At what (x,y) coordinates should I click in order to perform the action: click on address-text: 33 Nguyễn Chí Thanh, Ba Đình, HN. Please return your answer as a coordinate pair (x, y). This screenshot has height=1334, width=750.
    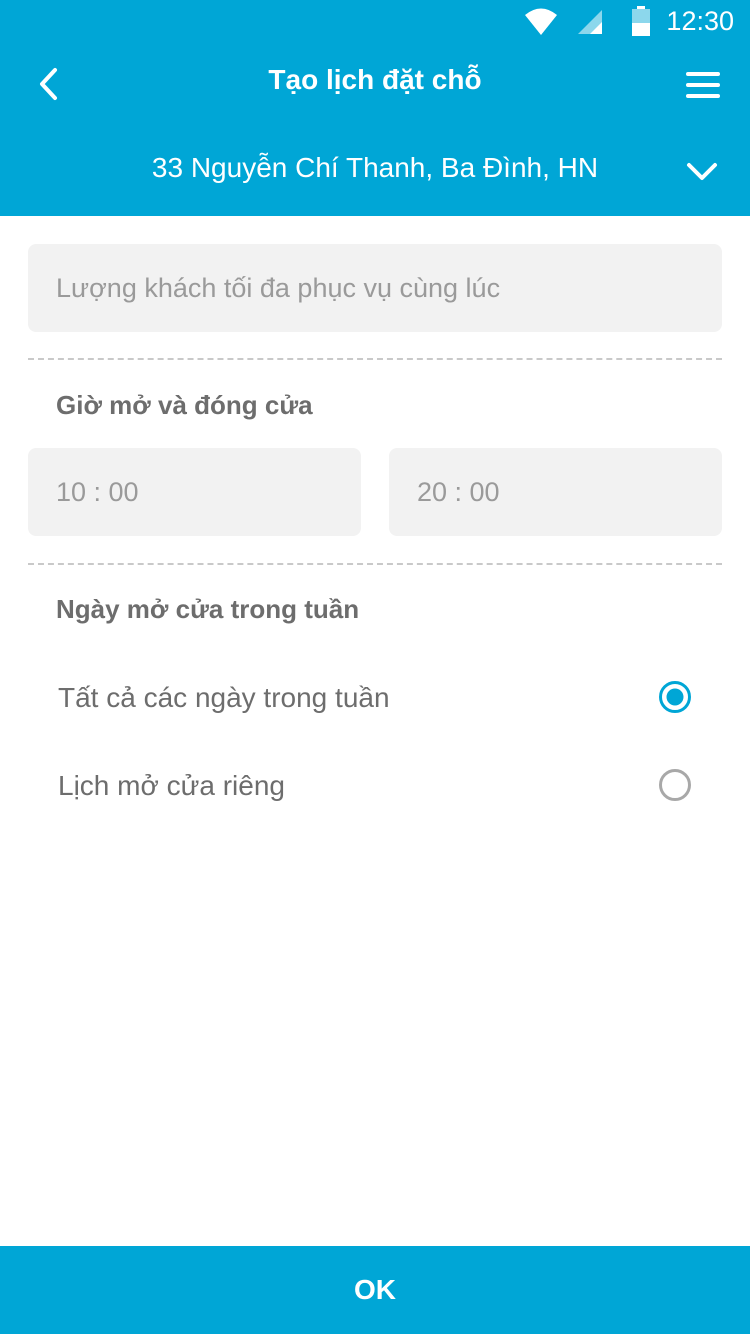
    Looking at the image, I should click on (375, 167).